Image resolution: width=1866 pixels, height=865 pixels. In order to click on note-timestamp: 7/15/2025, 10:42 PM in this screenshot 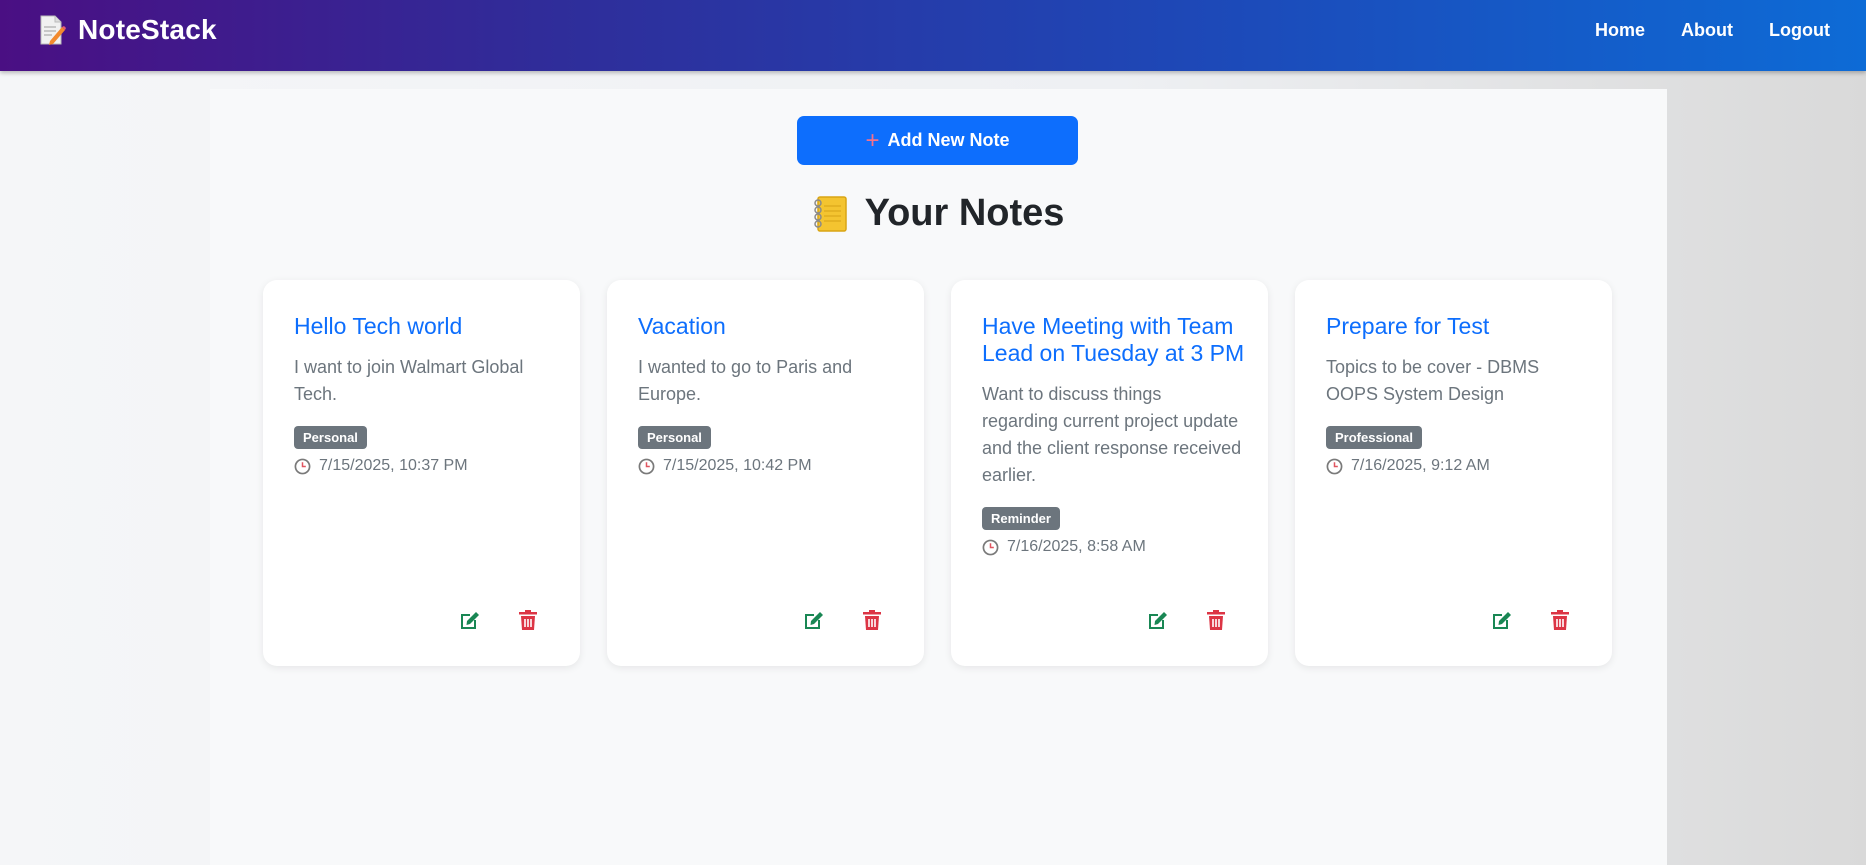, I will do `click(737, 465)`.